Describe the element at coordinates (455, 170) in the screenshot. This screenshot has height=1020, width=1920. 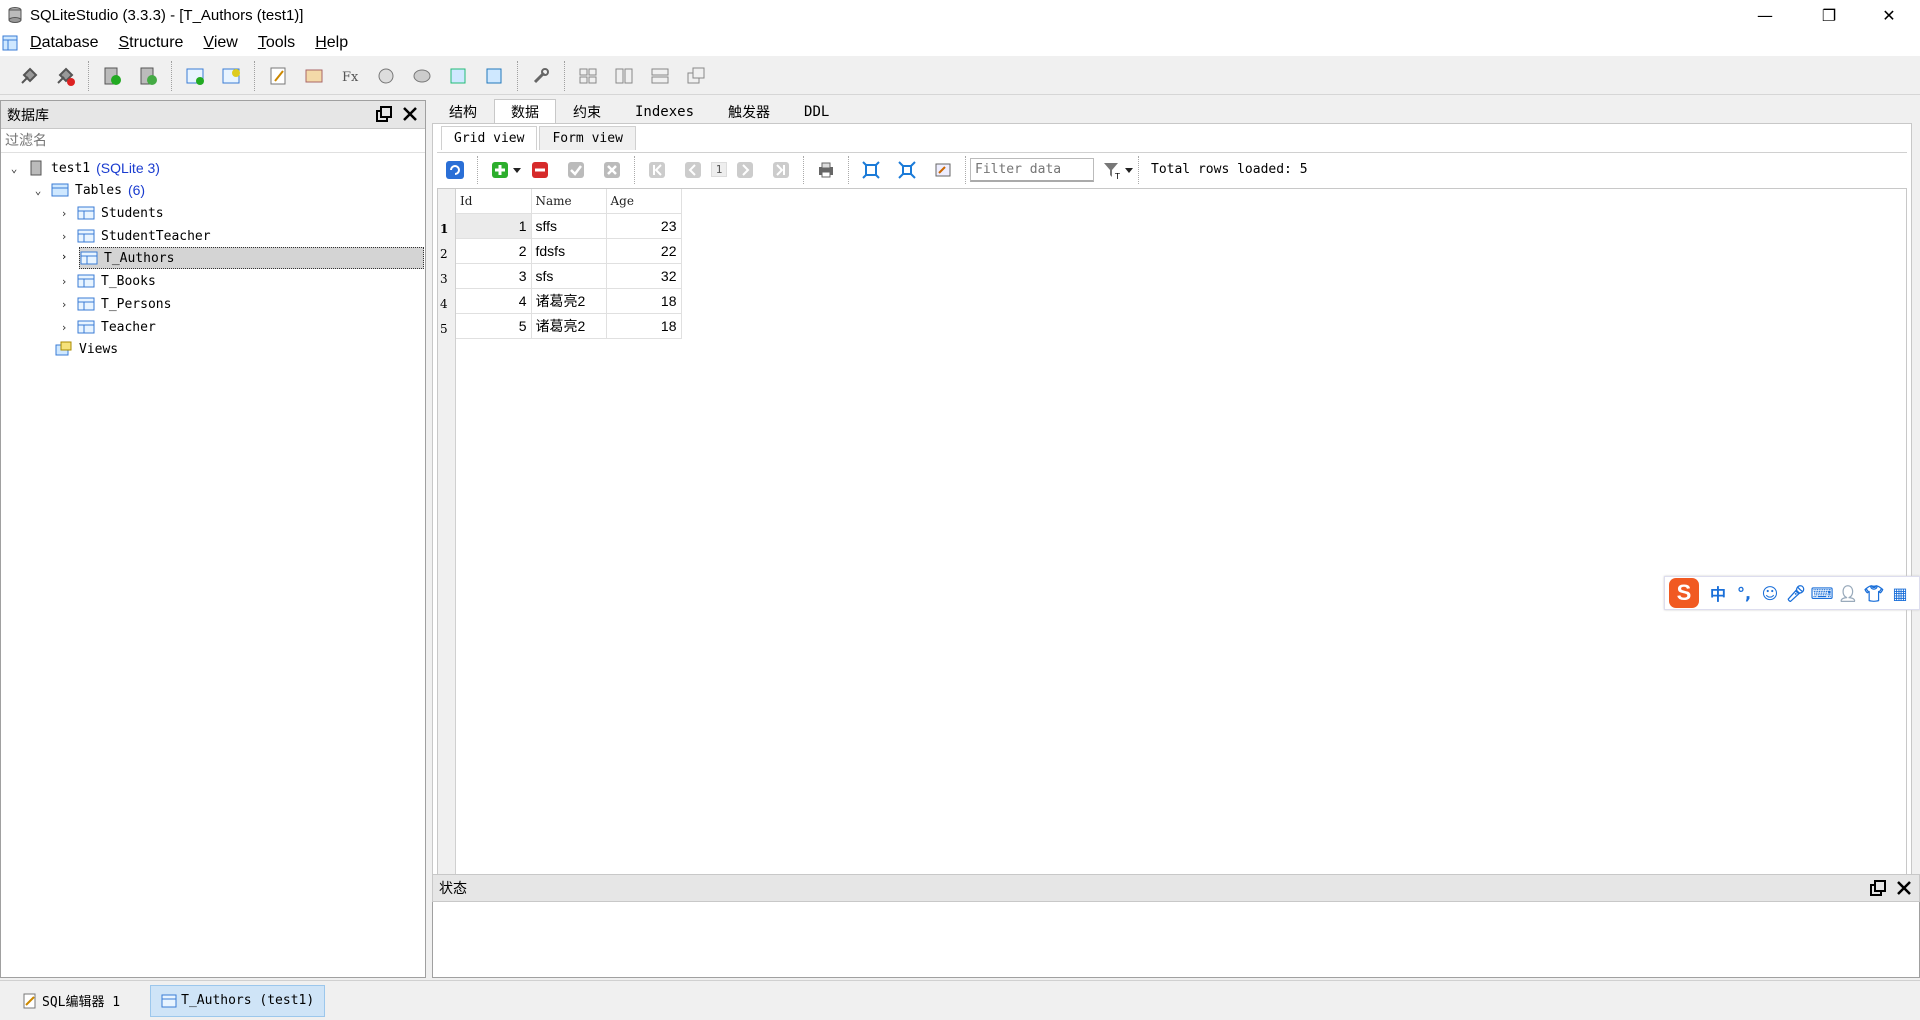
I see `refresh-button` at that location.